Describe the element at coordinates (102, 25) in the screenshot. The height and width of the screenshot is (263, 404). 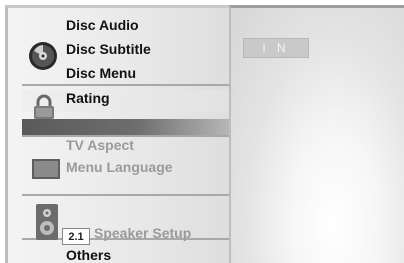
I see `menu-item-disc-audio: Disc Audio` at that location.